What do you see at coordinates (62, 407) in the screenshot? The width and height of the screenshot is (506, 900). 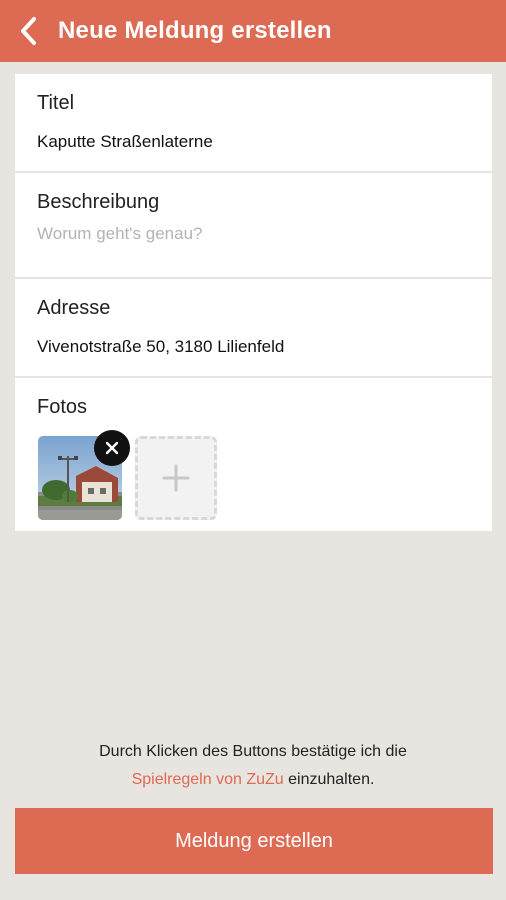 I see `photos-label: Fotos` at bounding box center [62, 407].